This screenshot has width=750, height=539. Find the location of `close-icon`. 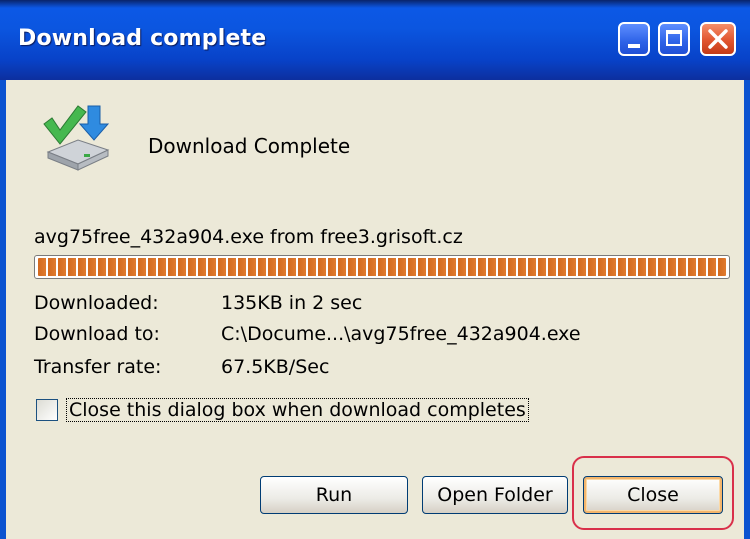

close-icon is located at coordinates (718, 39).